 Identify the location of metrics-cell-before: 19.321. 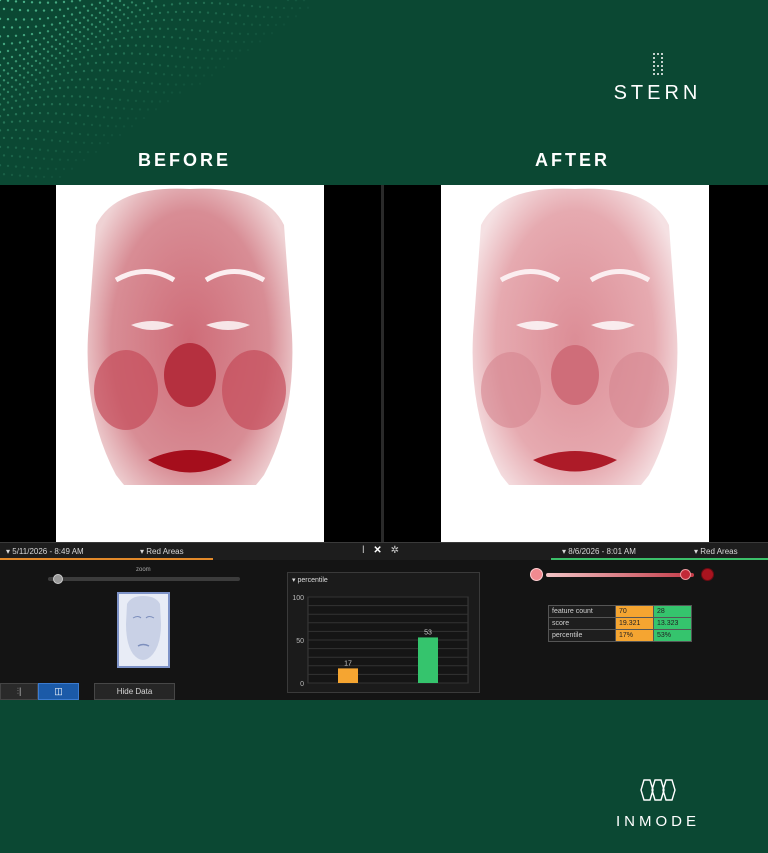
(634, 623).